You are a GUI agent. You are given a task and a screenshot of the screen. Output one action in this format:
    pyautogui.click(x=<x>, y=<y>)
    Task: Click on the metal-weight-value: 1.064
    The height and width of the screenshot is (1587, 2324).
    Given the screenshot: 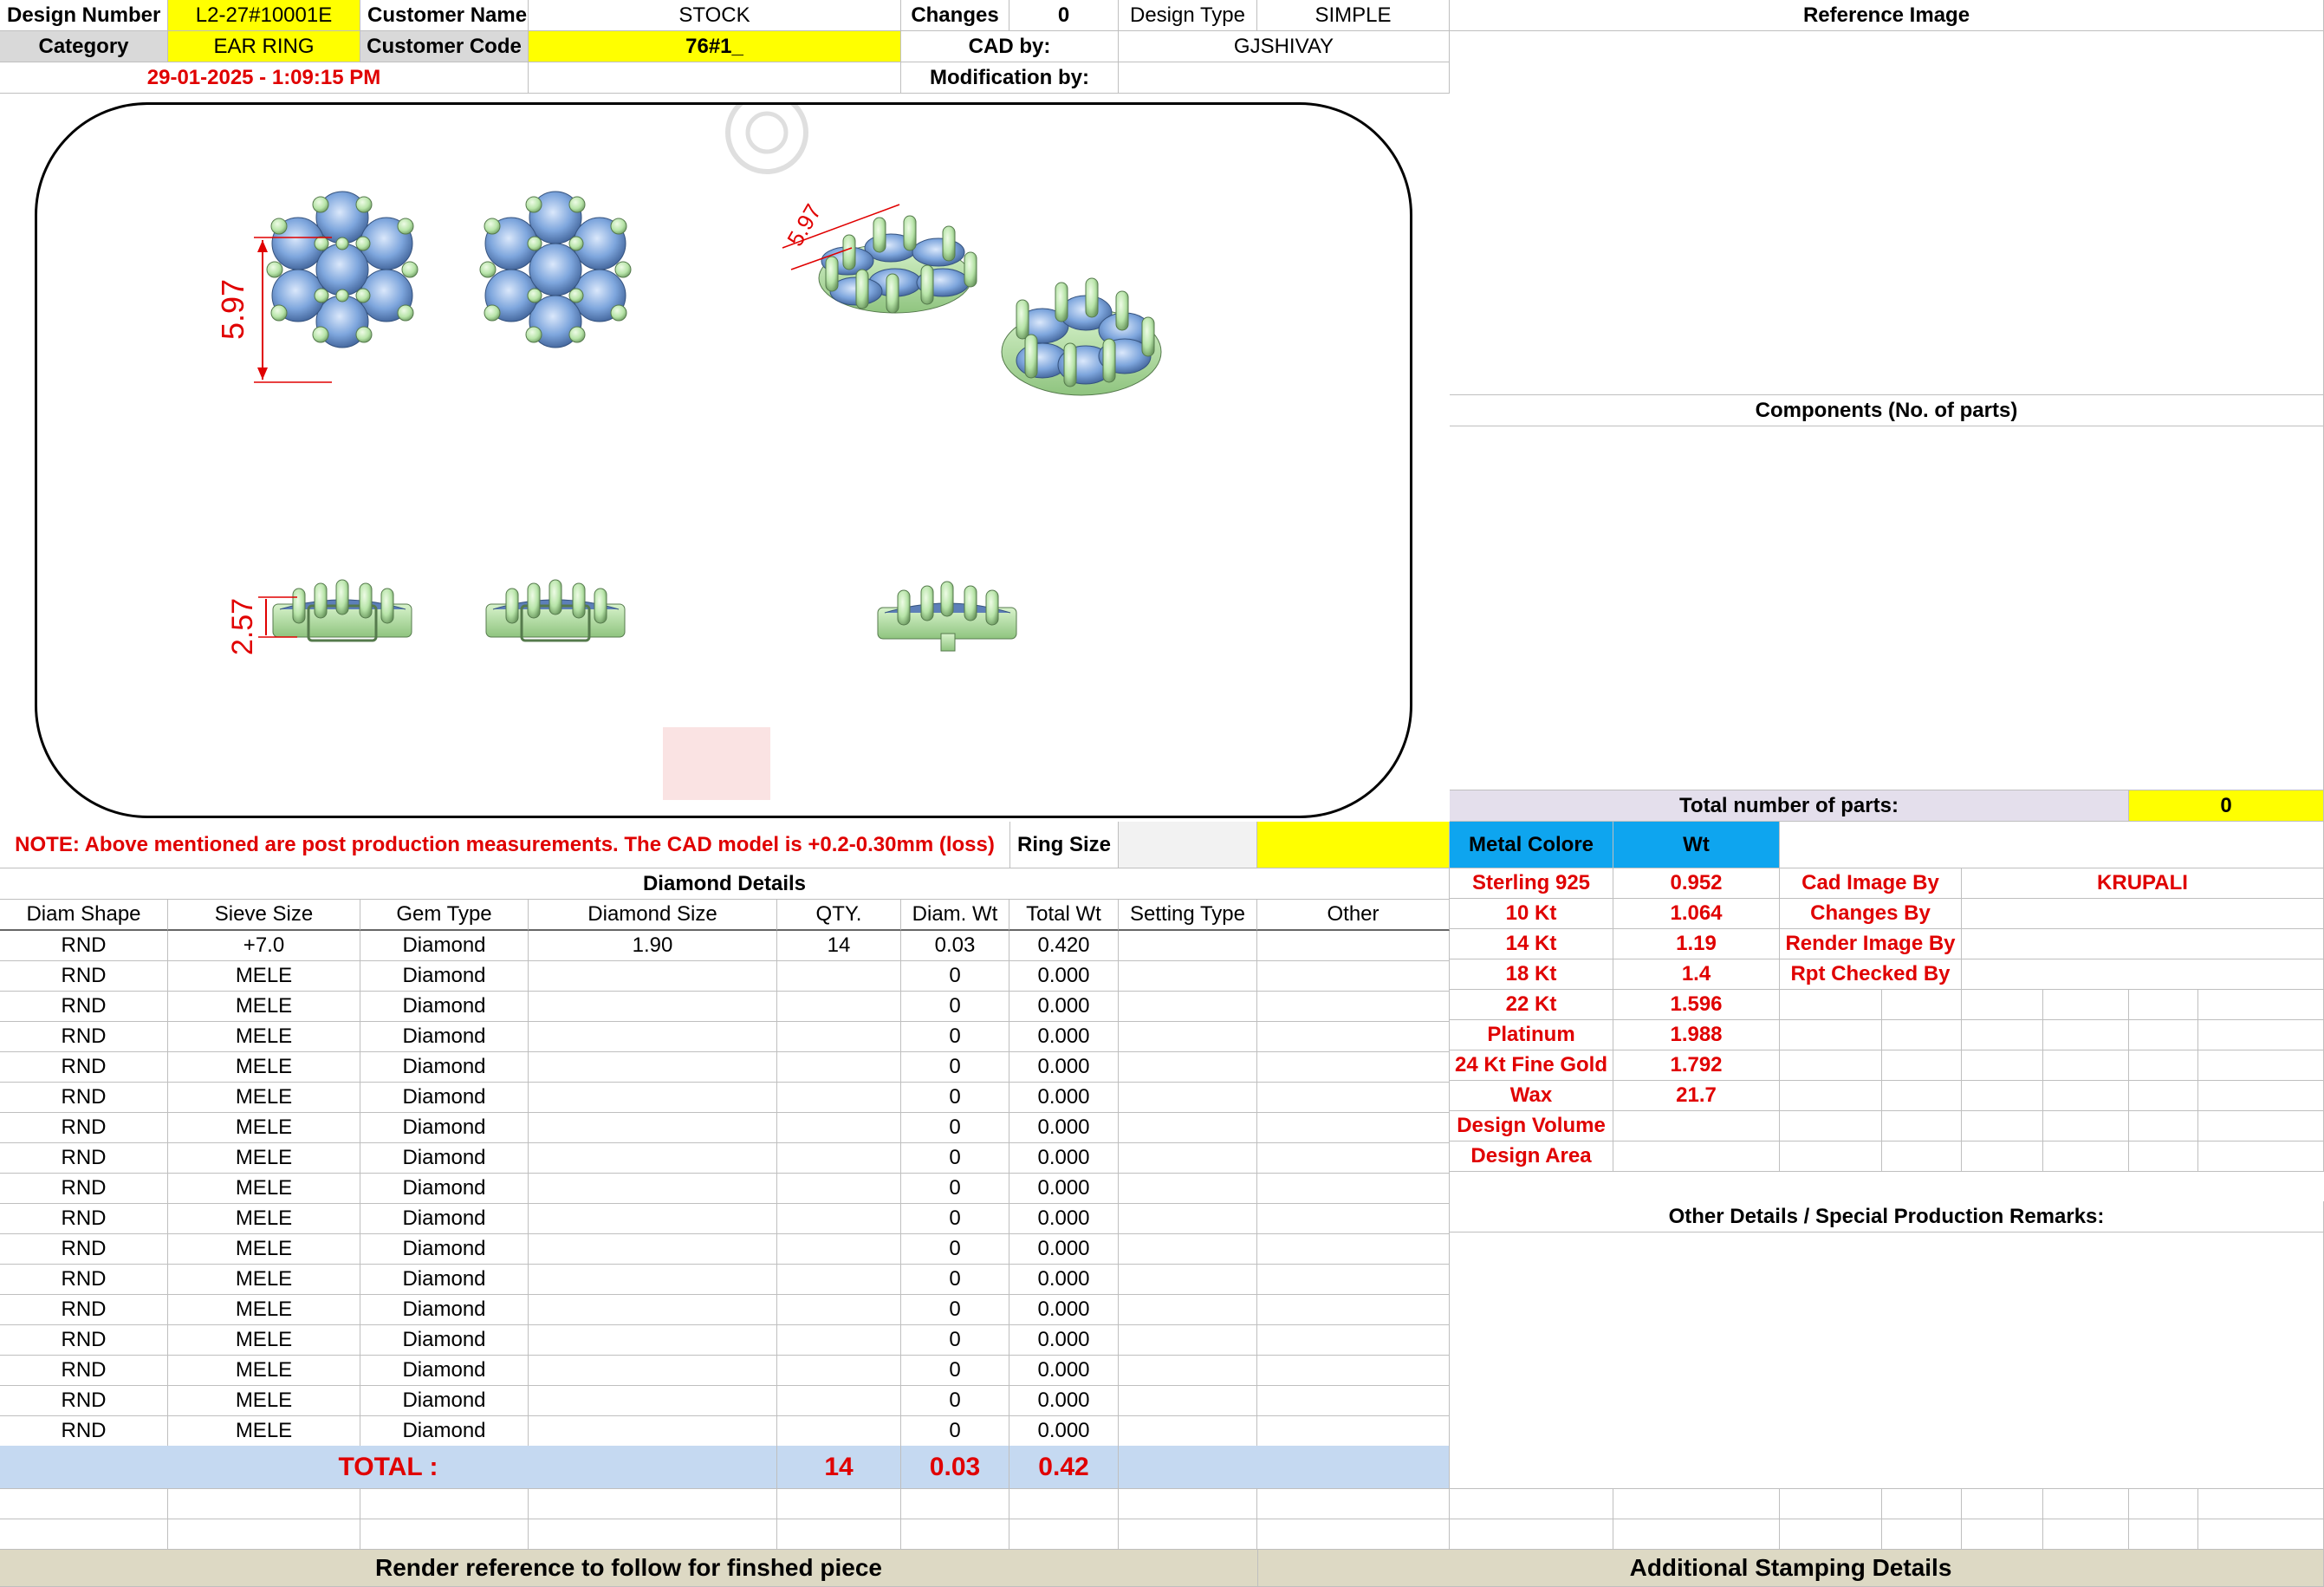 What is the action you would take?
    pyautogui.click(x=1696, y=914)
    